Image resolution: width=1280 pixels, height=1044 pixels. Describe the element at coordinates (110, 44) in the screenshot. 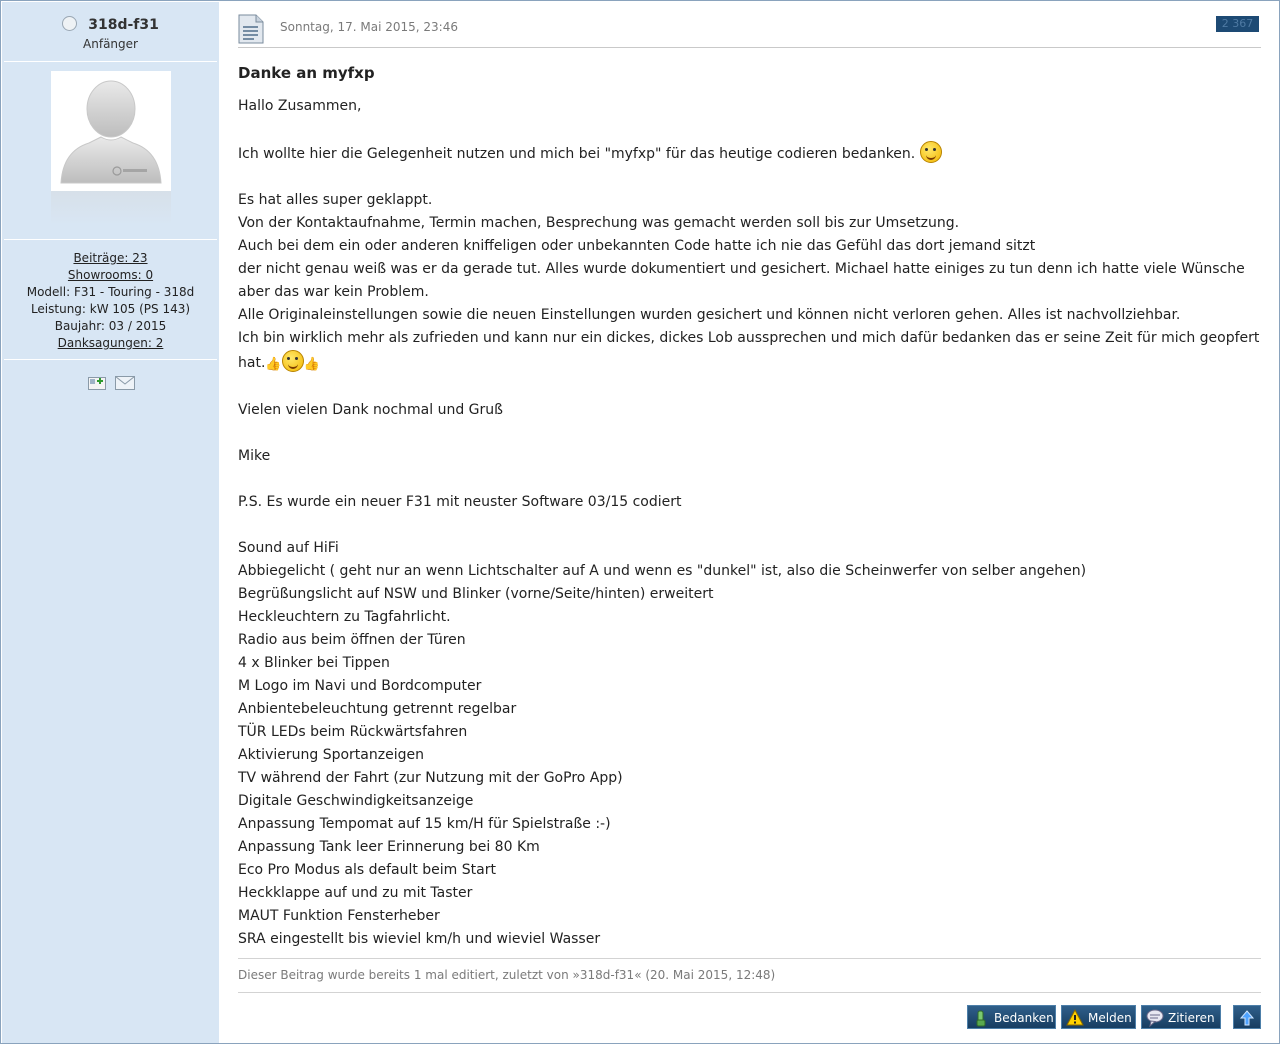

I see `author-rank: Anfänger` at that location.